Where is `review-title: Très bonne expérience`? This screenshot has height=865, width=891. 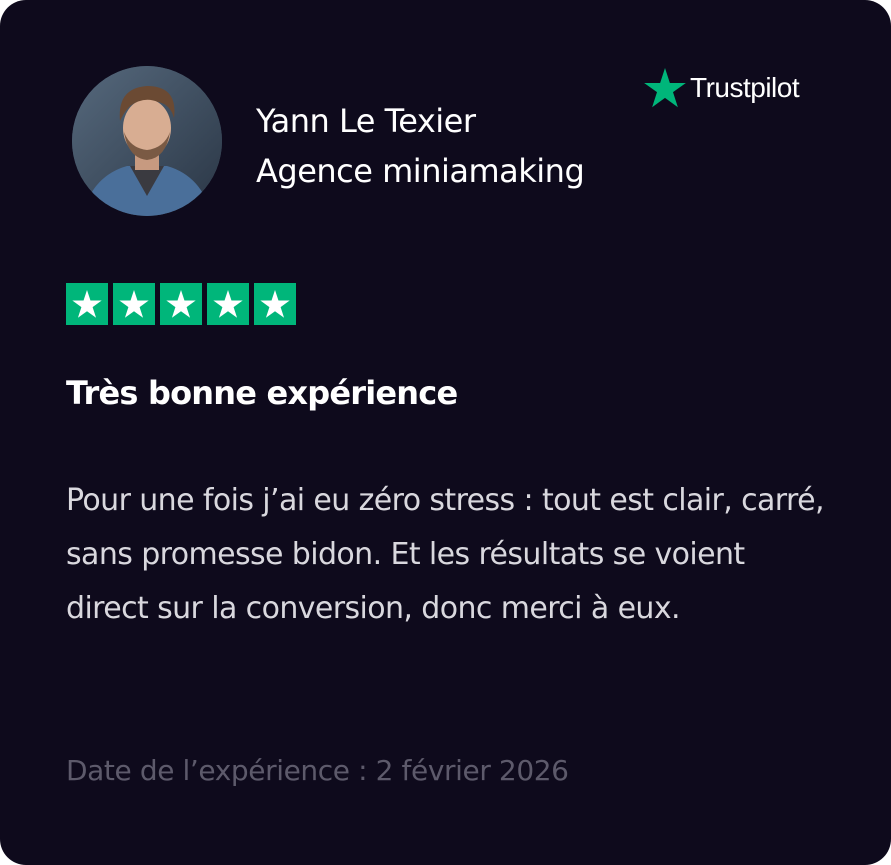
review-title: Très bonne expérience is located at coordinates (262, 393).